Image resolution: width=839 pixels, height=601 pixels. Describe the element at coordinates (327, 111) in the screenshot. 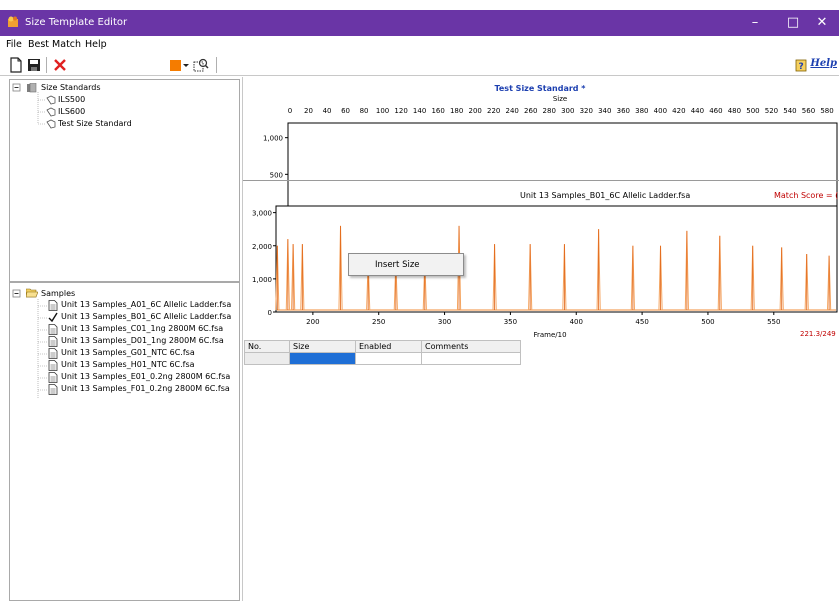

I see `x-tick-label: 40` at that location.